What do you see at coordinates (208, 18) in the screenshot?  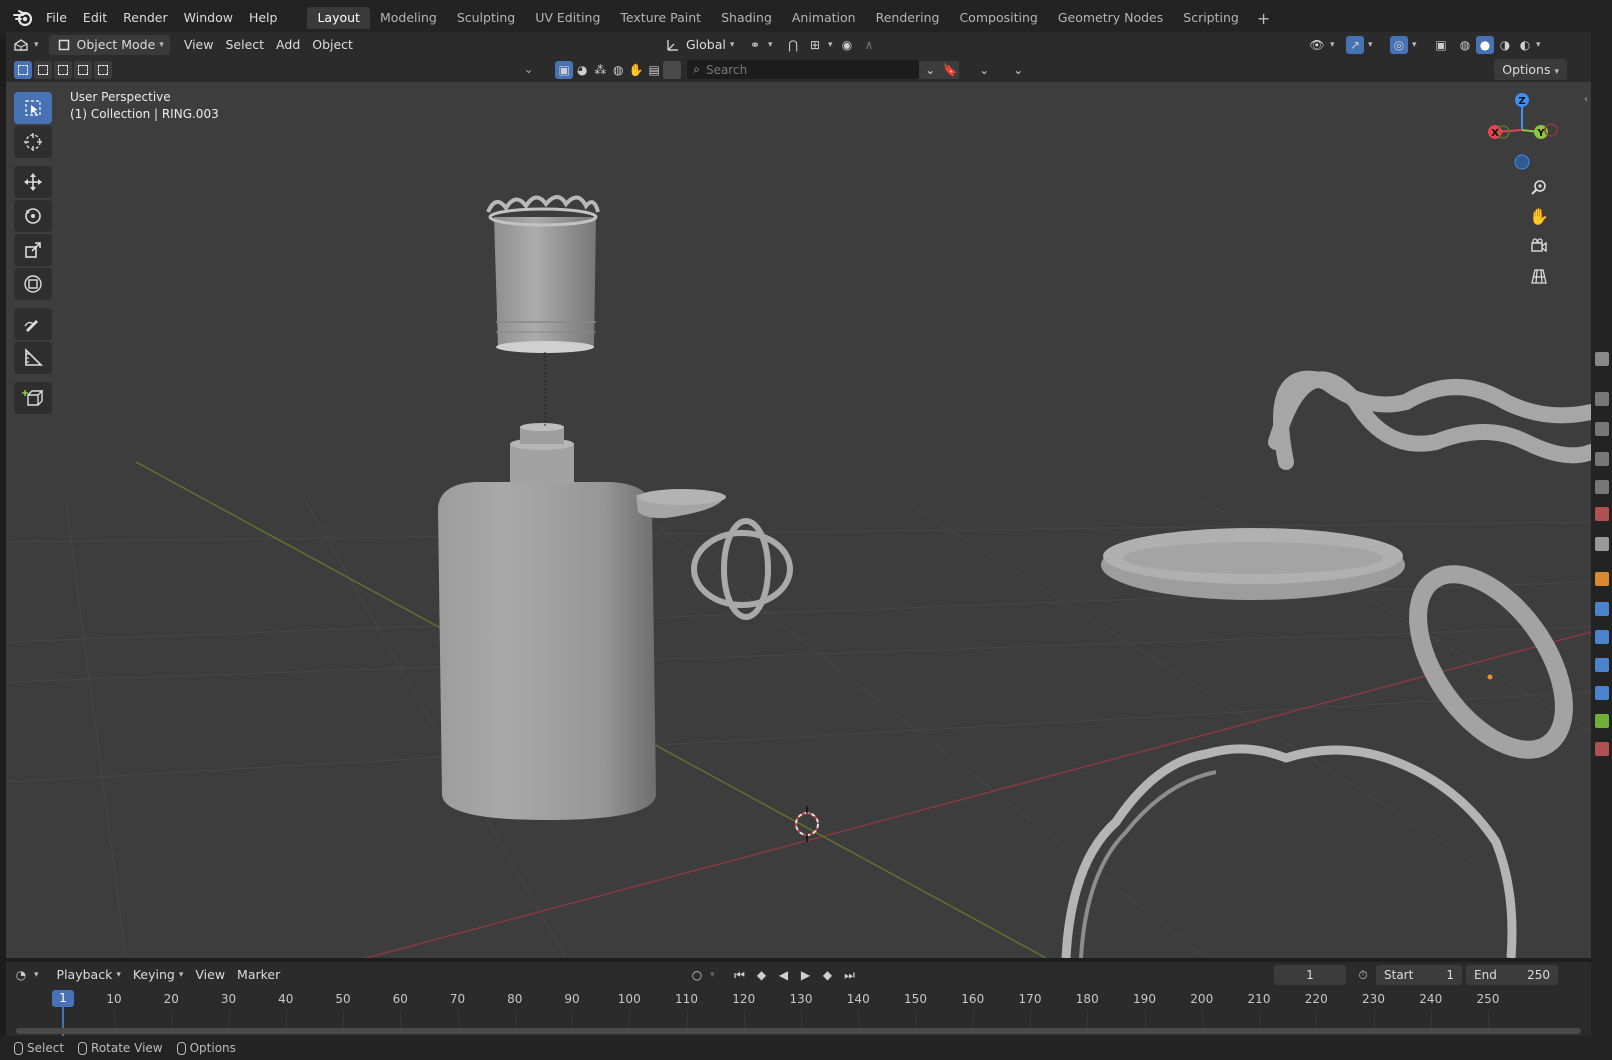 I see `menu-window: Window` at bounding box center [208, 18].